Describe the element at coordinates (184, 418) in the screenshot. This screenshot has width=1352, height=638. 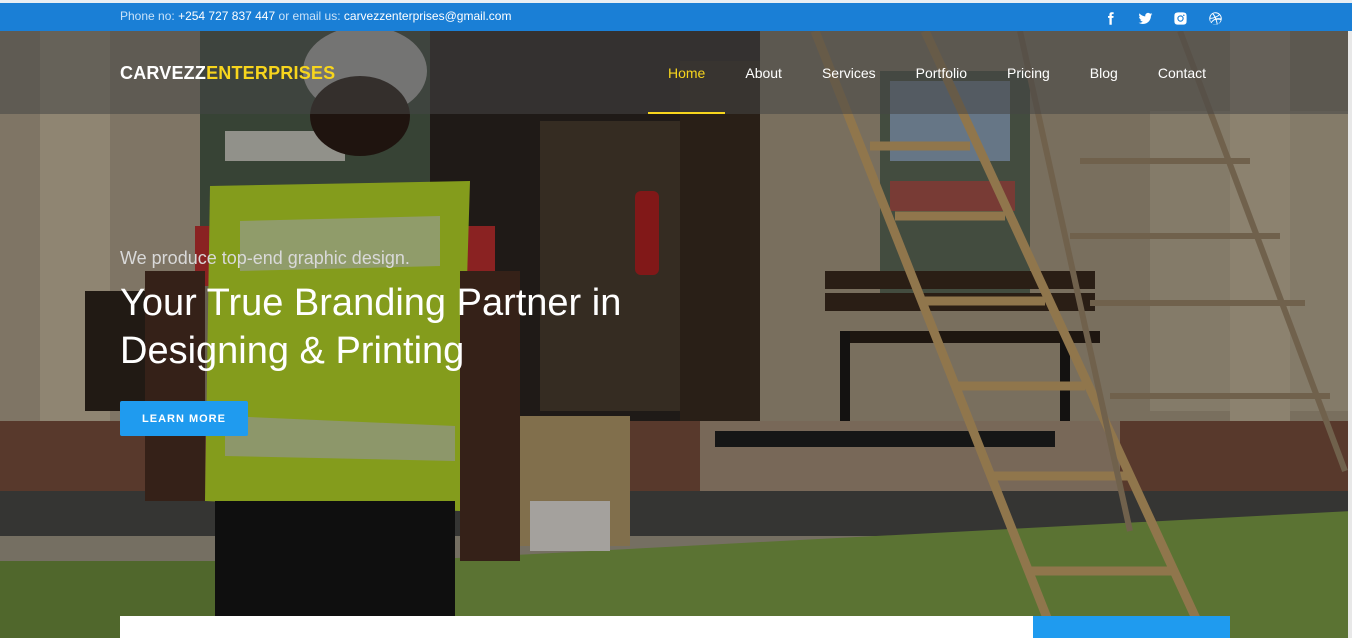
I see `learn-more-button: LEARN MORE` at that location.